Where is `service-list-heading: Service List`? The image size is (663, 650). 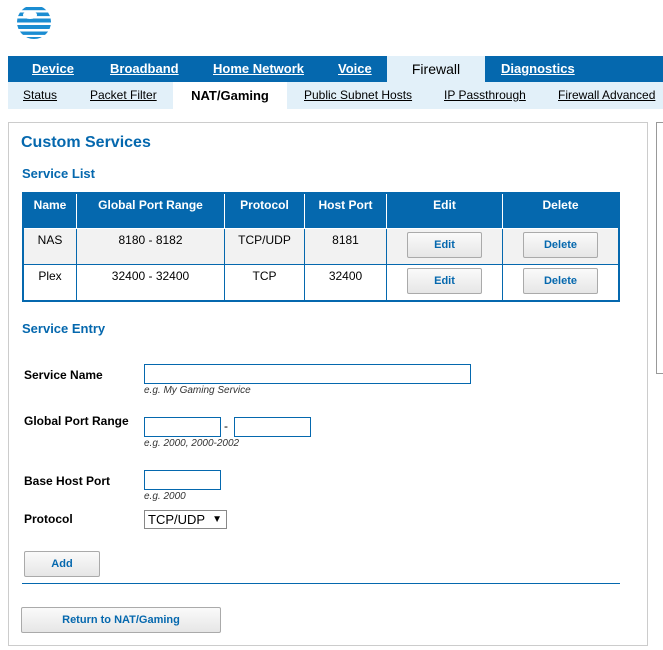 service-list-heading: Service List is located at coordinates (58, 173).